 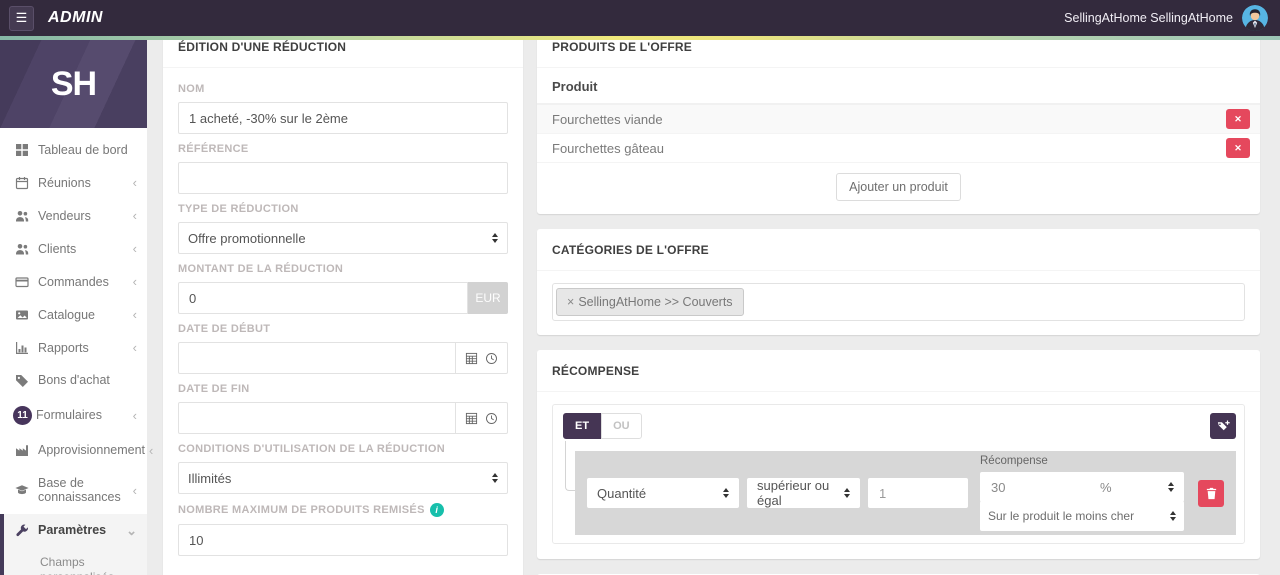 What do you see at coordinates (898, 187) in the screenshot?
I see `add-product-button: Ajouter un produit` at bounding box center [898, 187].